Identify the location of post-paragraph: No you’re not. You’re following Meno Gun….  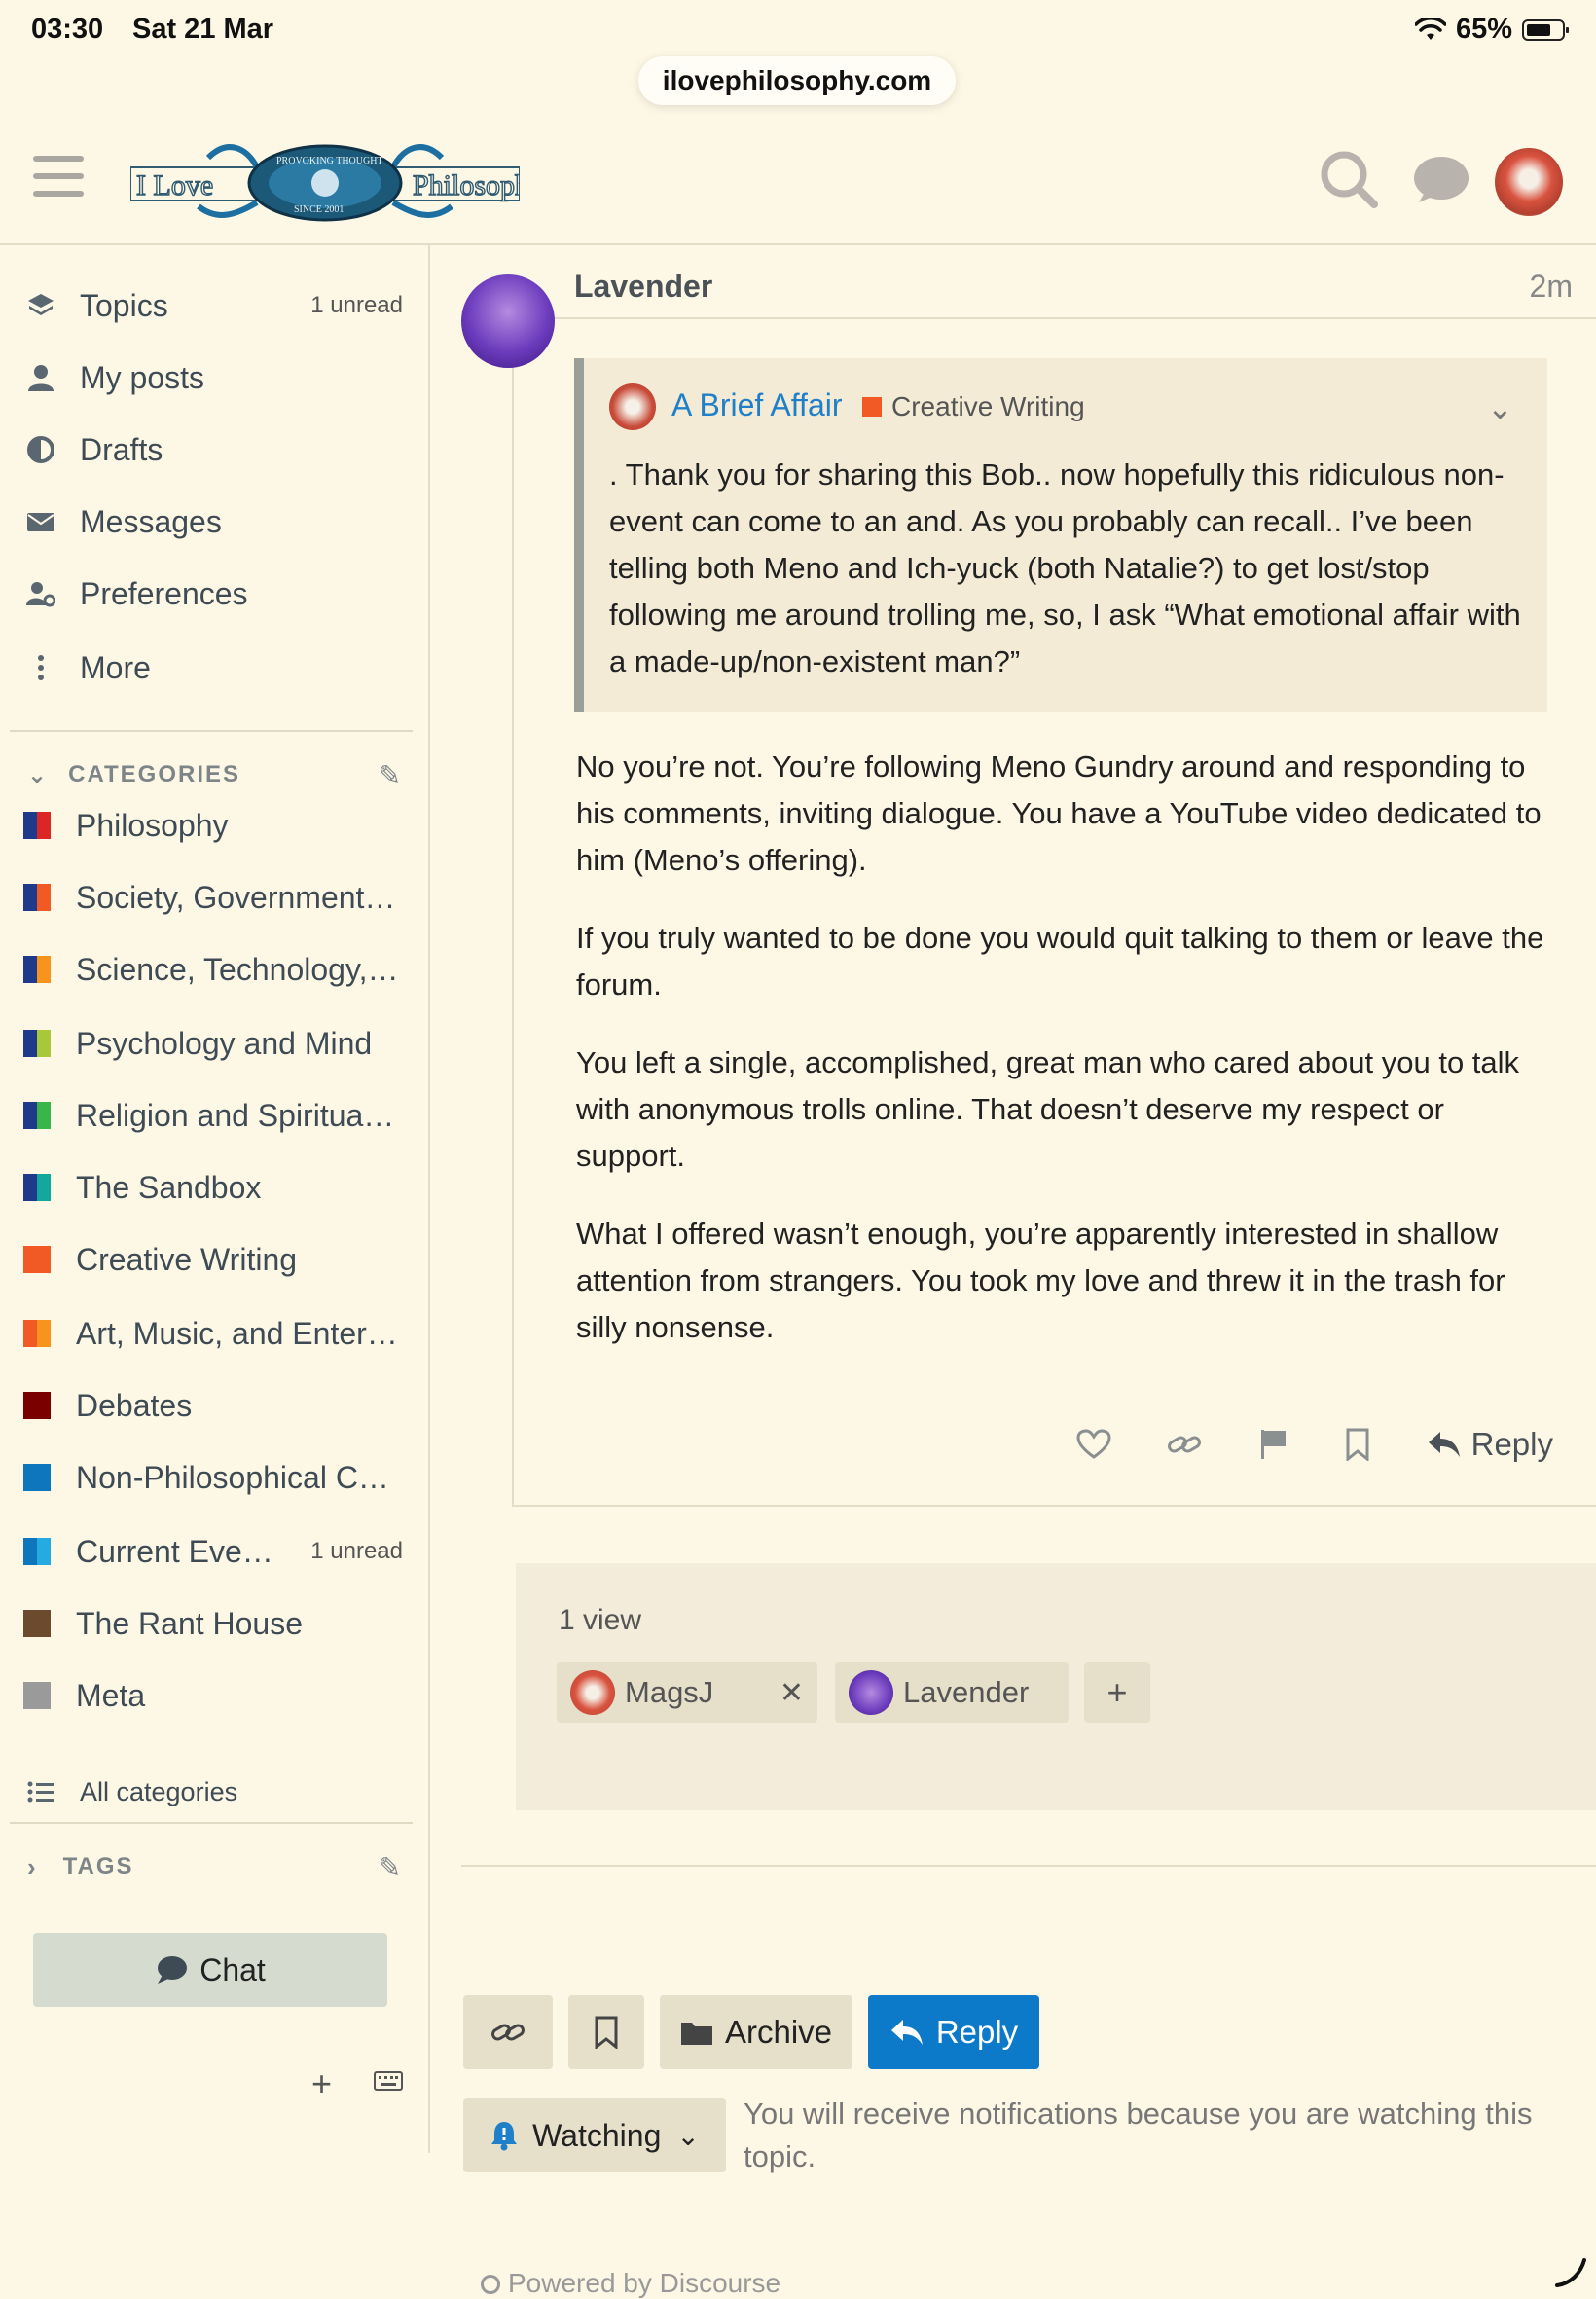
(1059, 813).